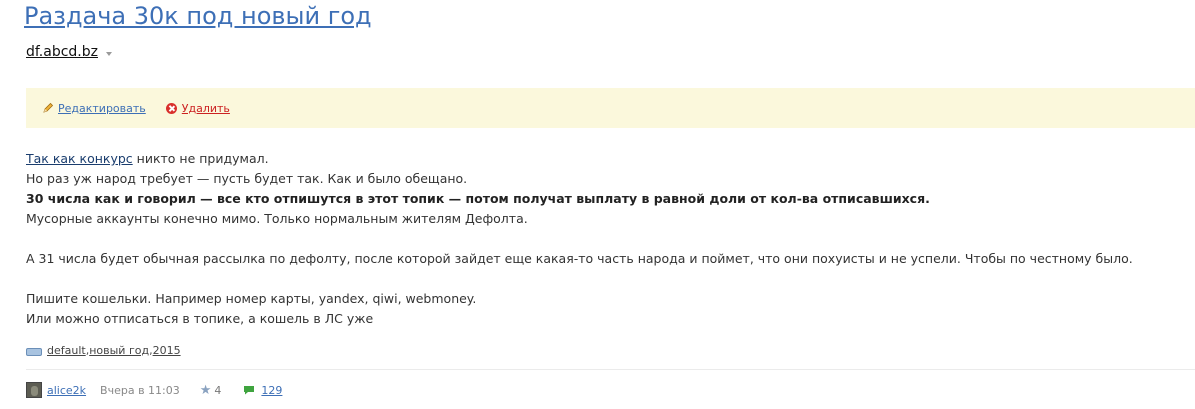  Describe the element at coordinates (48, 107) in the screenshot. I see `pencil-icon` at that location.